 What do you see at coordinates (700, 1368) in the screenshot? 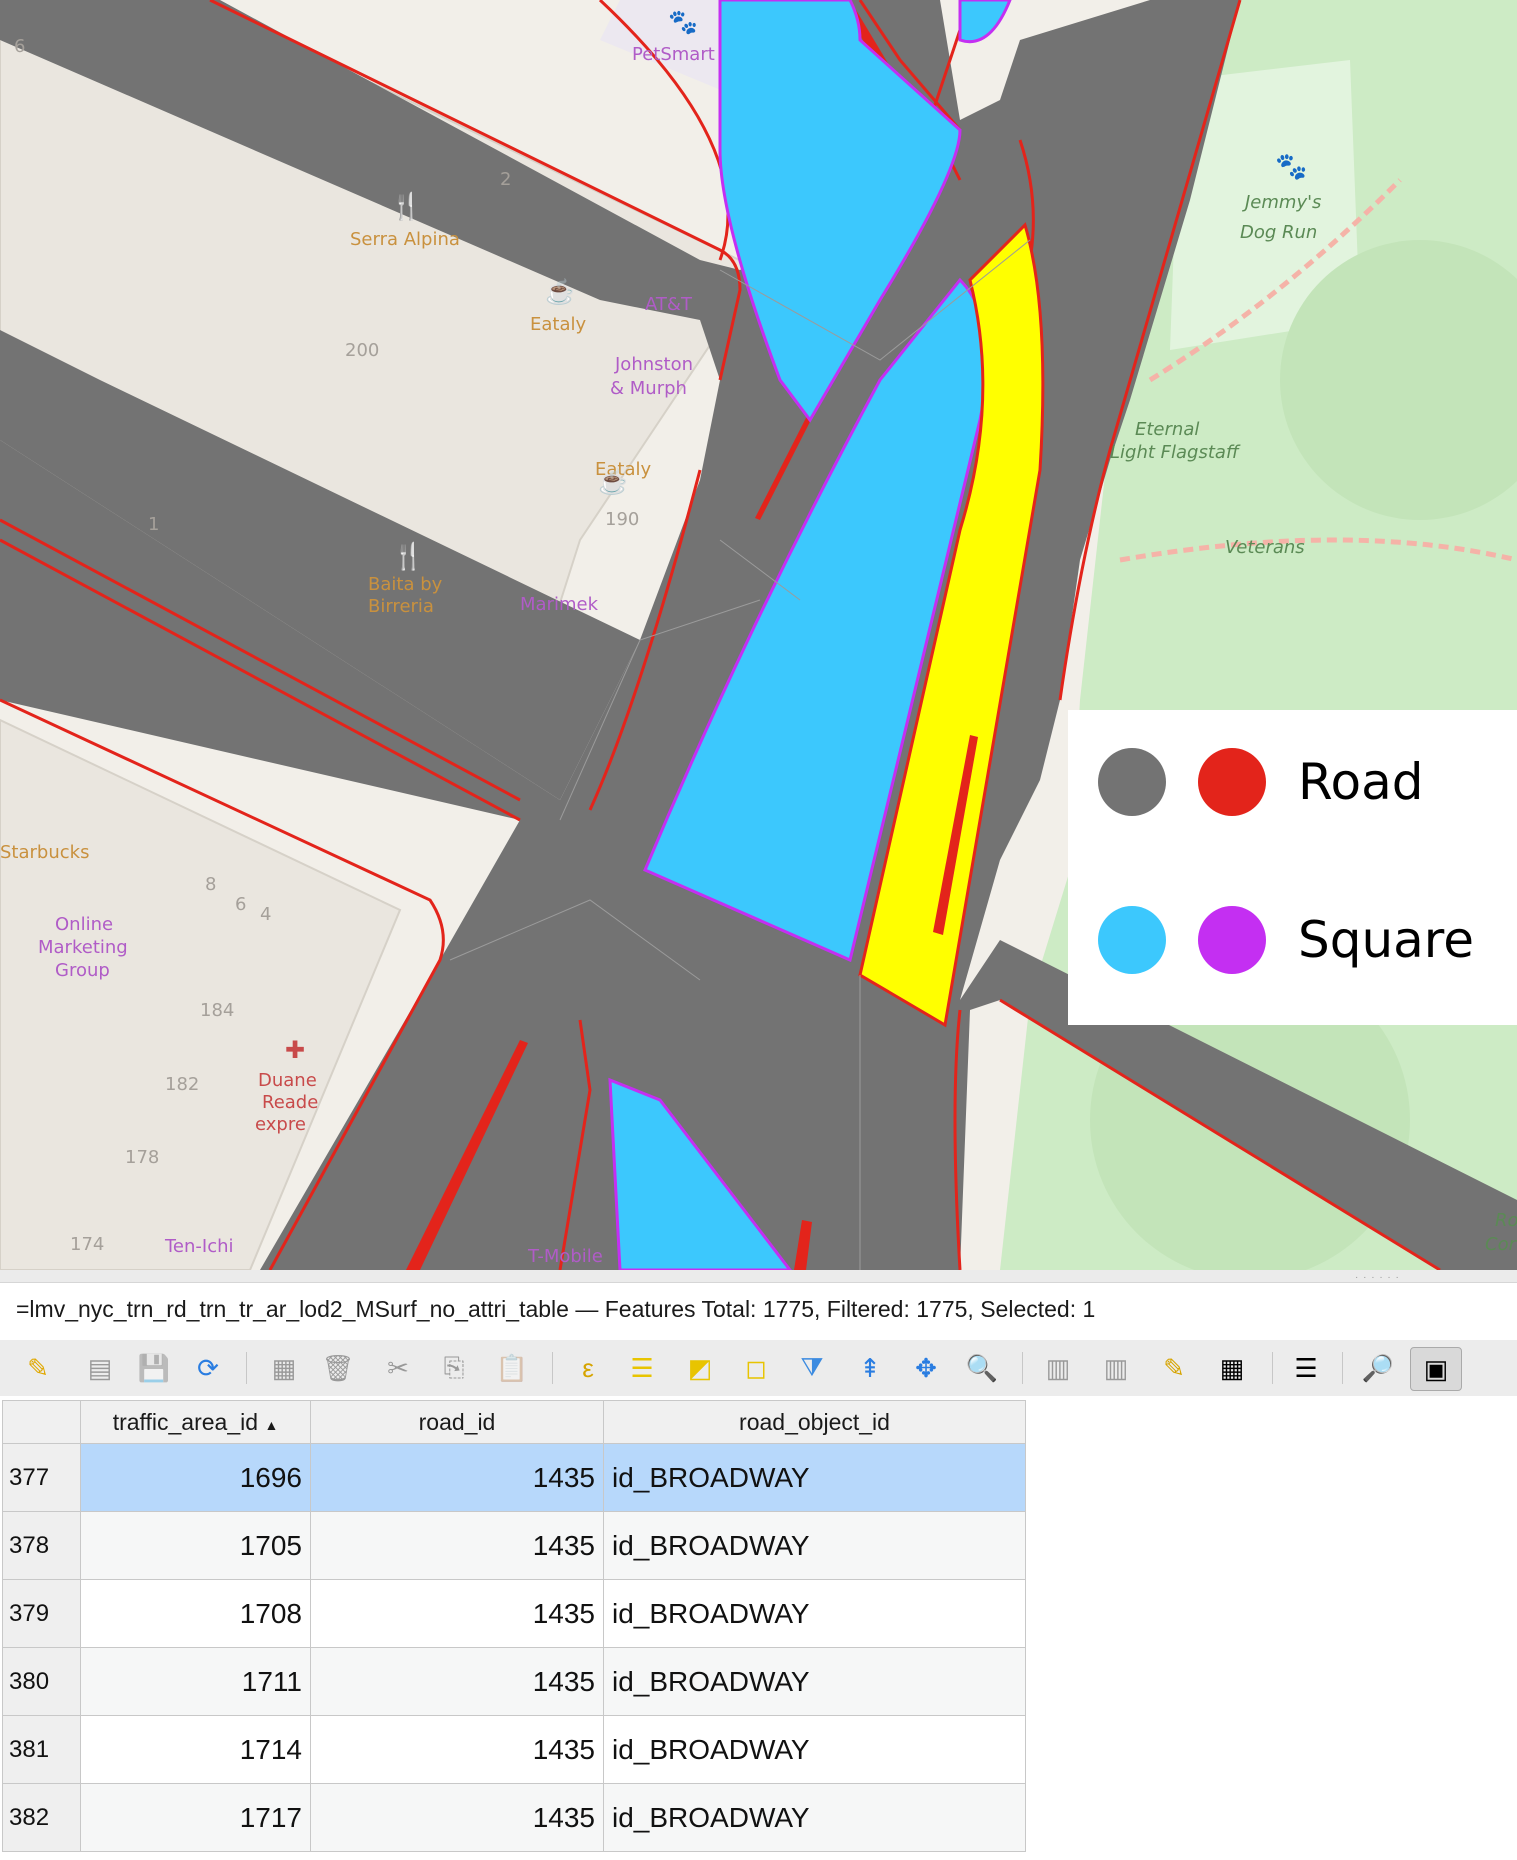
I see `invert-selection-icon: ◩` at bounding box center [700, 1368].